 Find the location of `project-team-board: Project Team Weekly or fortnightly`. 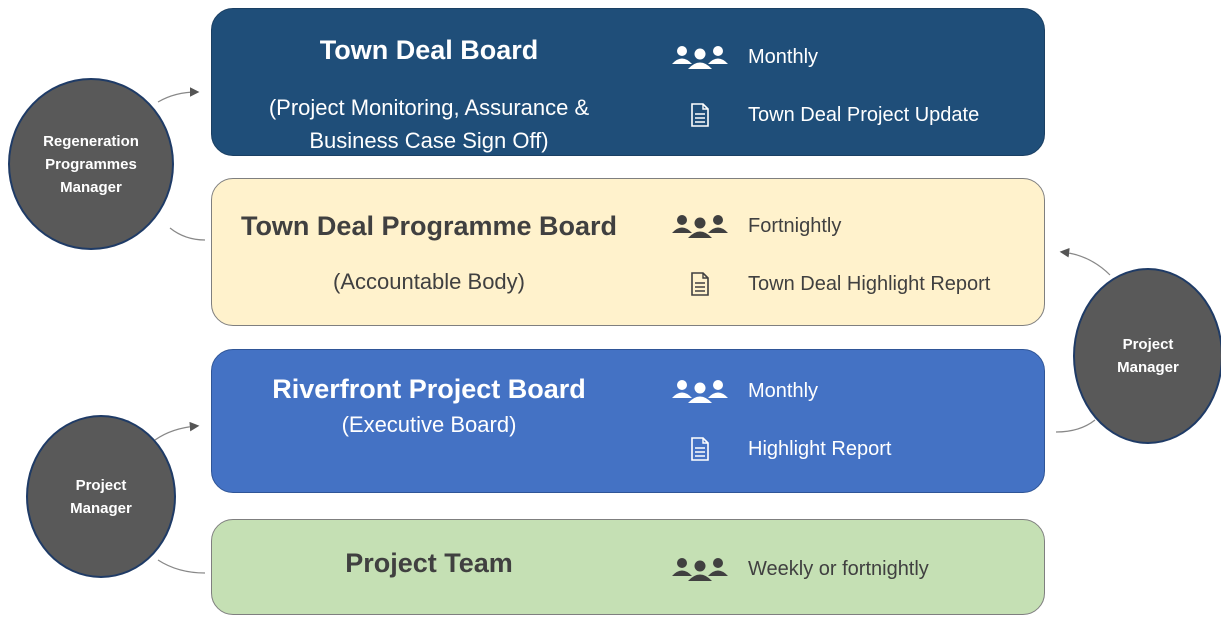

project-team-board: Project Team Weekly or fortnightly is located at coordinates (628, 567).